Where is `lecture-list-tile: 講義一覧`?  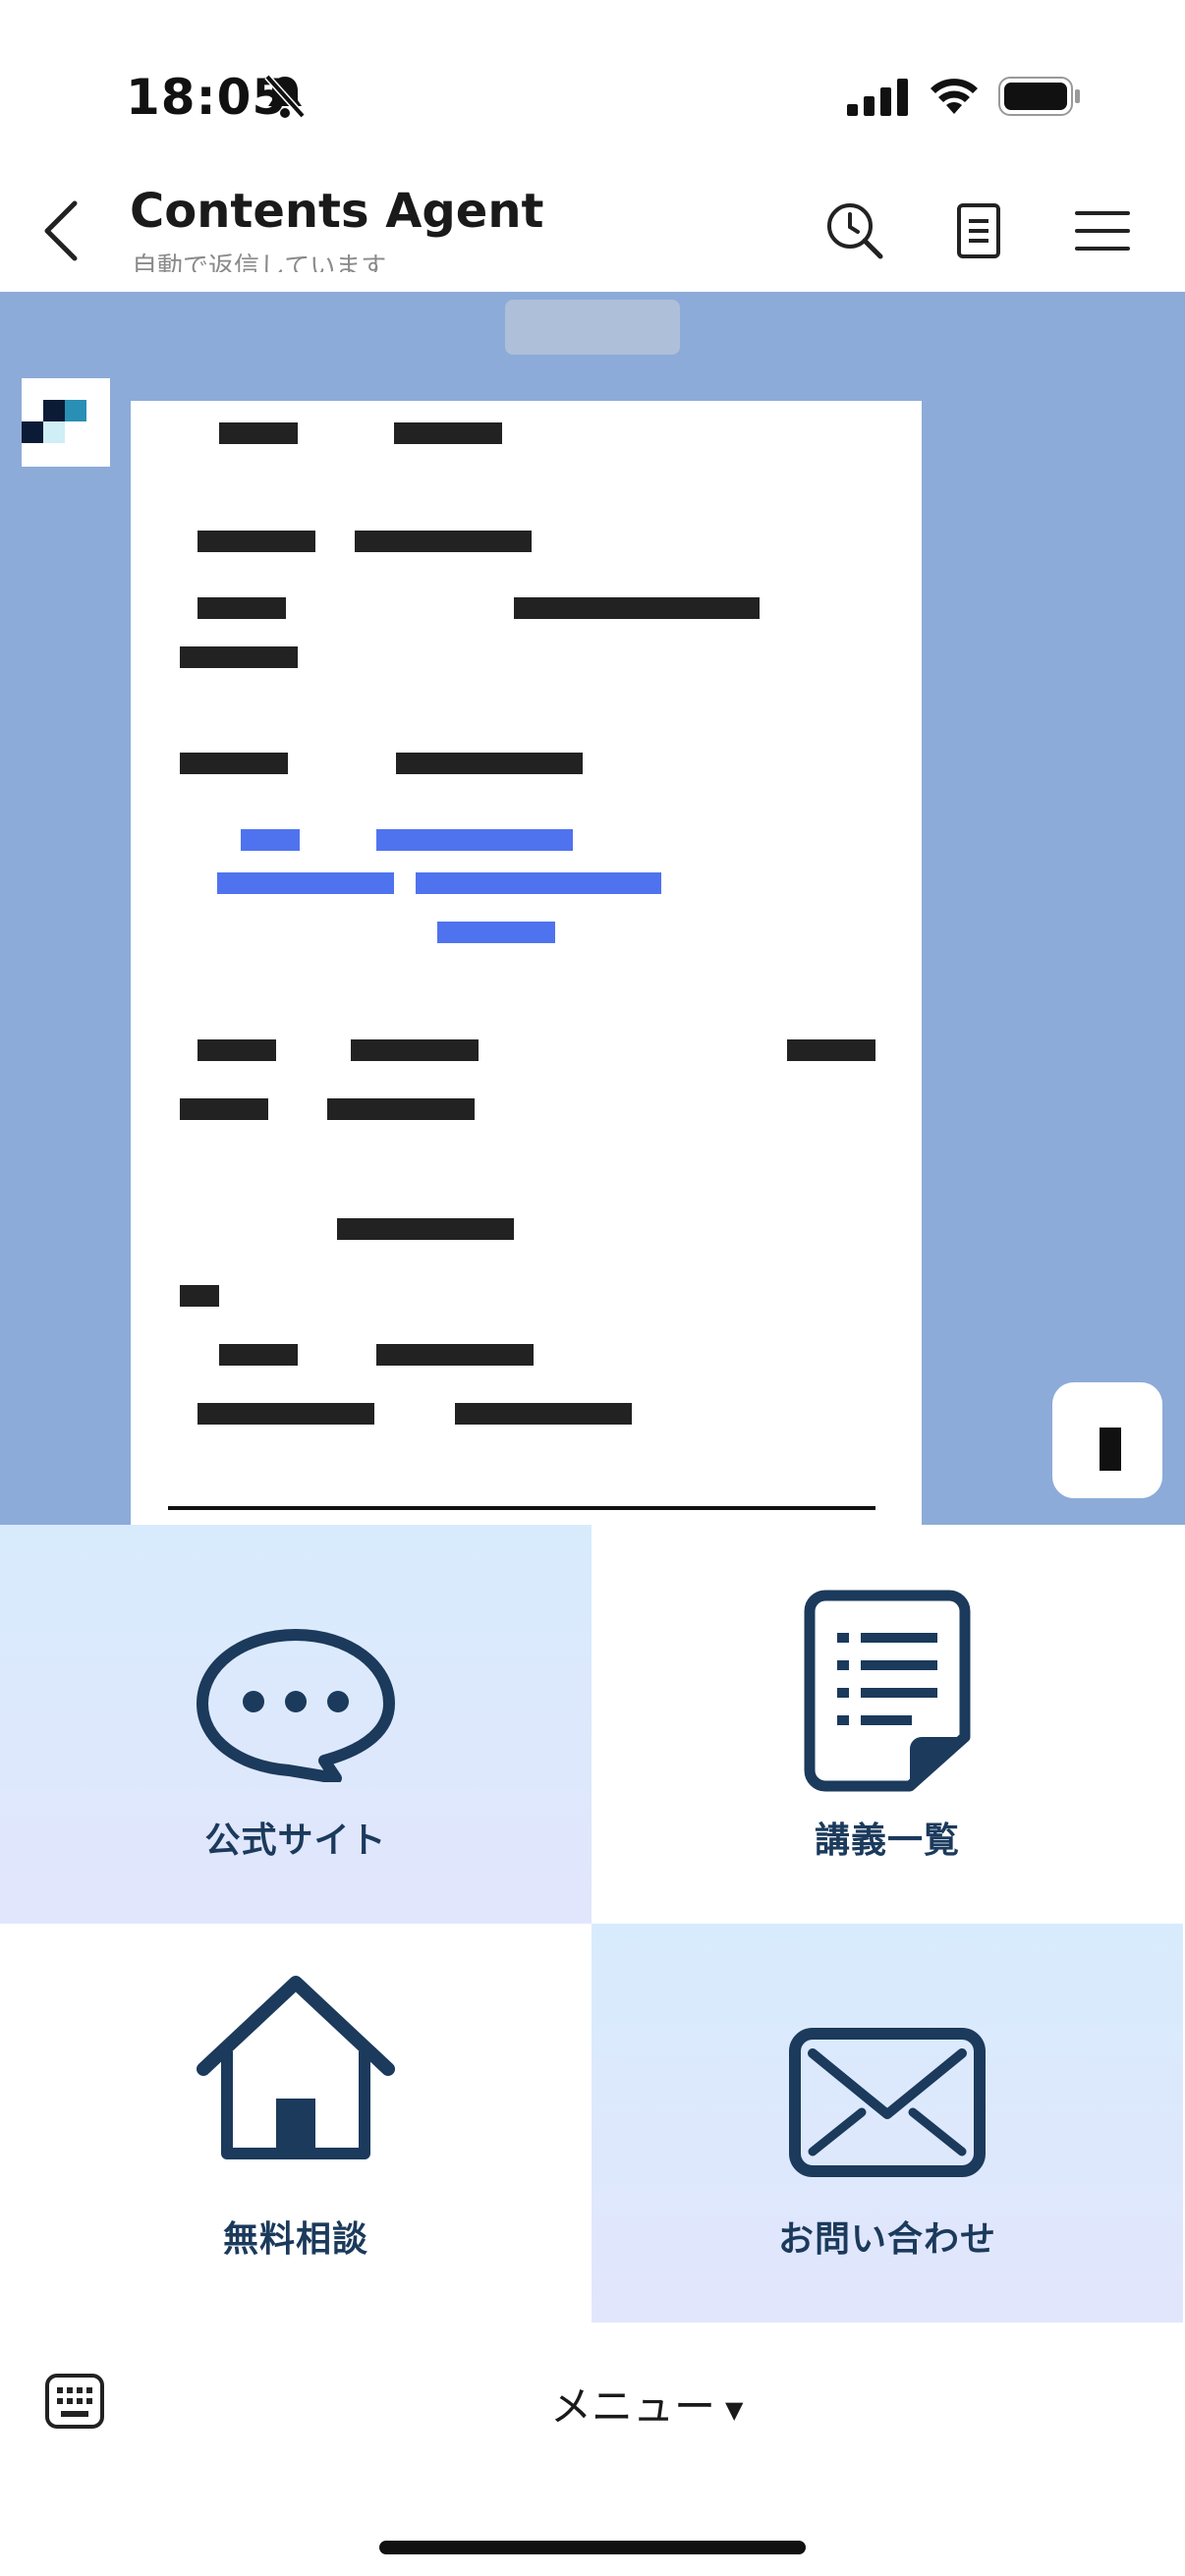
lecture-list-tile: 講義一覧 is located at coordinates (888, 1724).